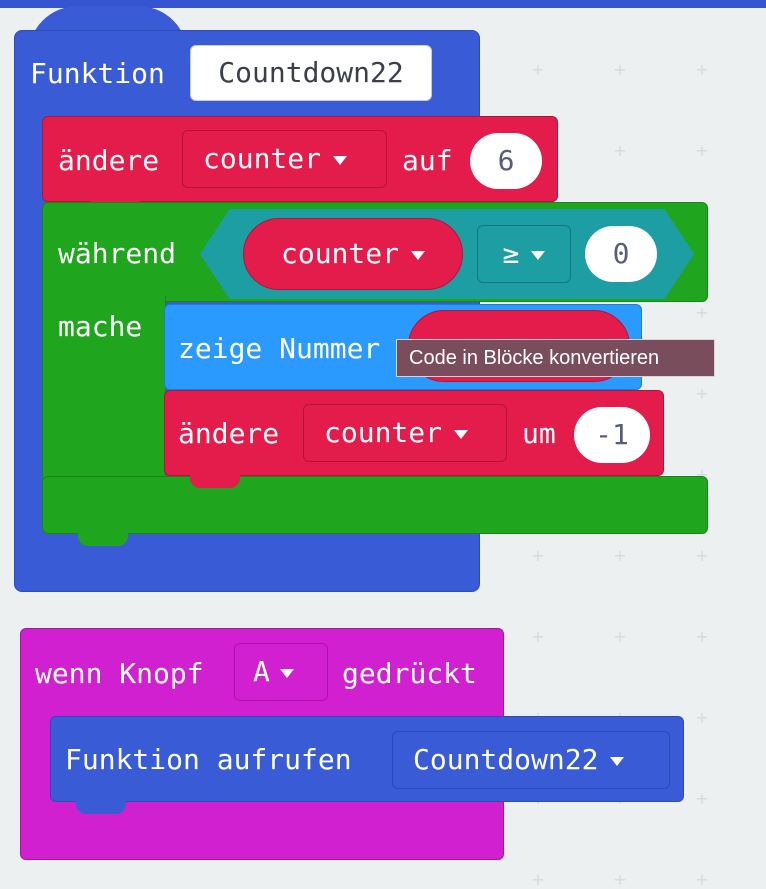  Describe the element at coordinates (383, 432) in the screenshot. I see `change-variable-name: counter` at that location.